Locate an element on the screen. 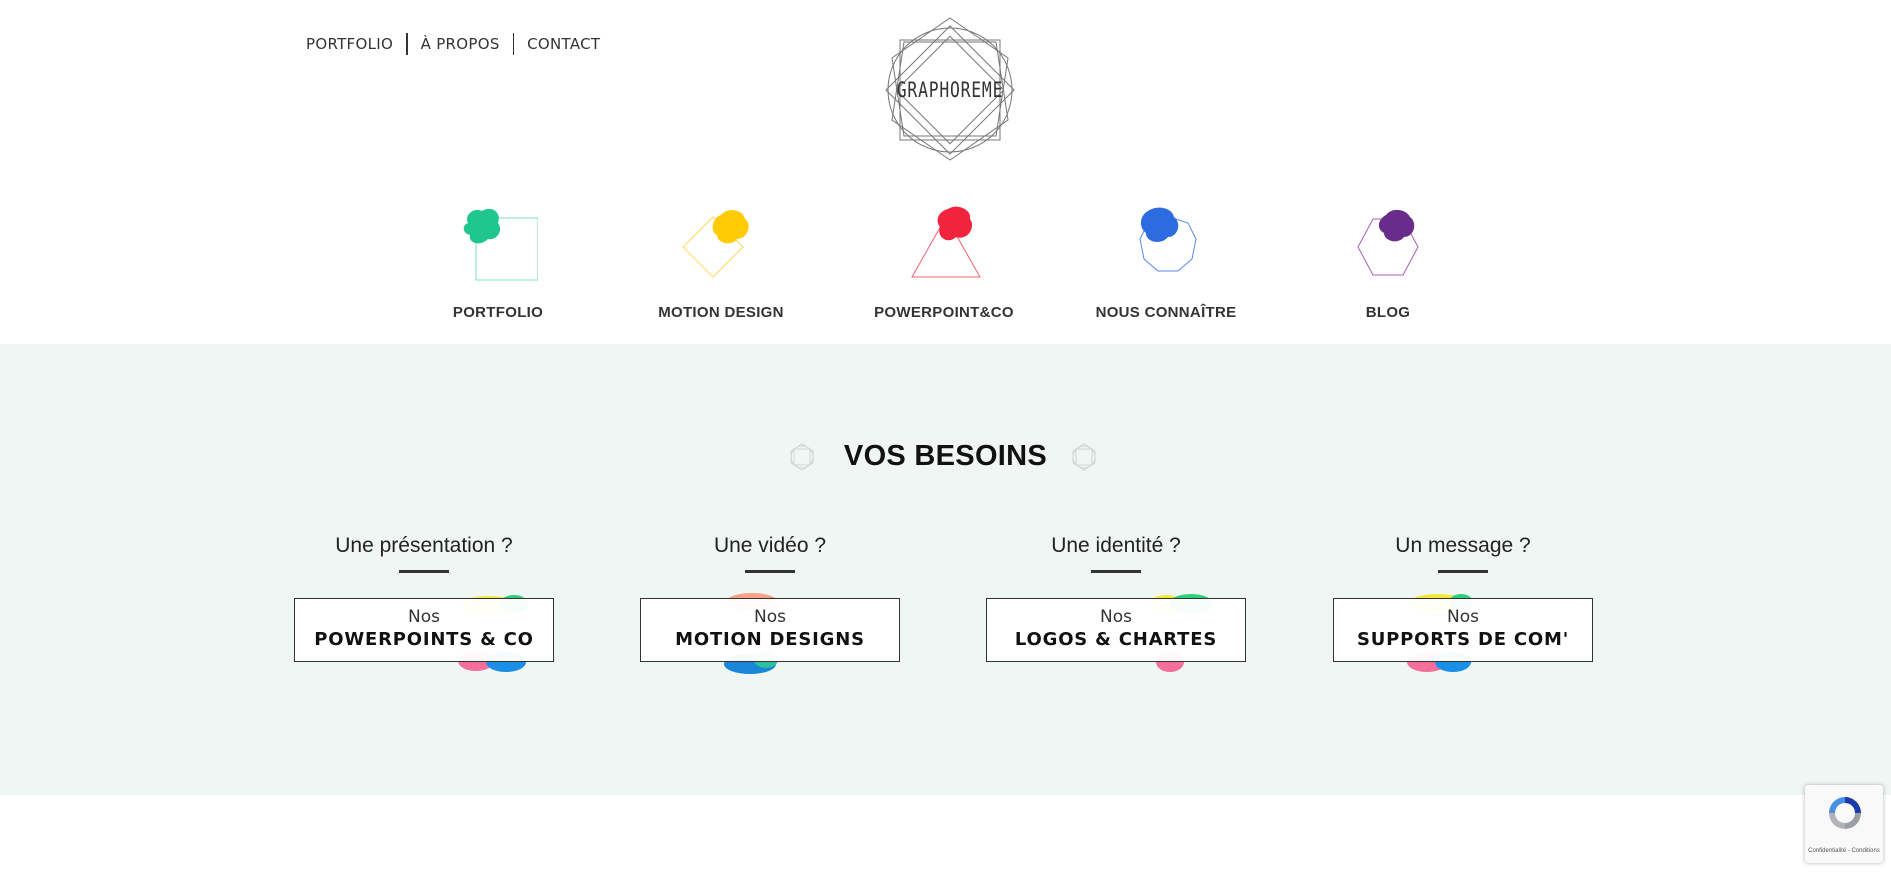  category-powerpoint: POWERPOINT&CO is located at coordinates (944, 263).